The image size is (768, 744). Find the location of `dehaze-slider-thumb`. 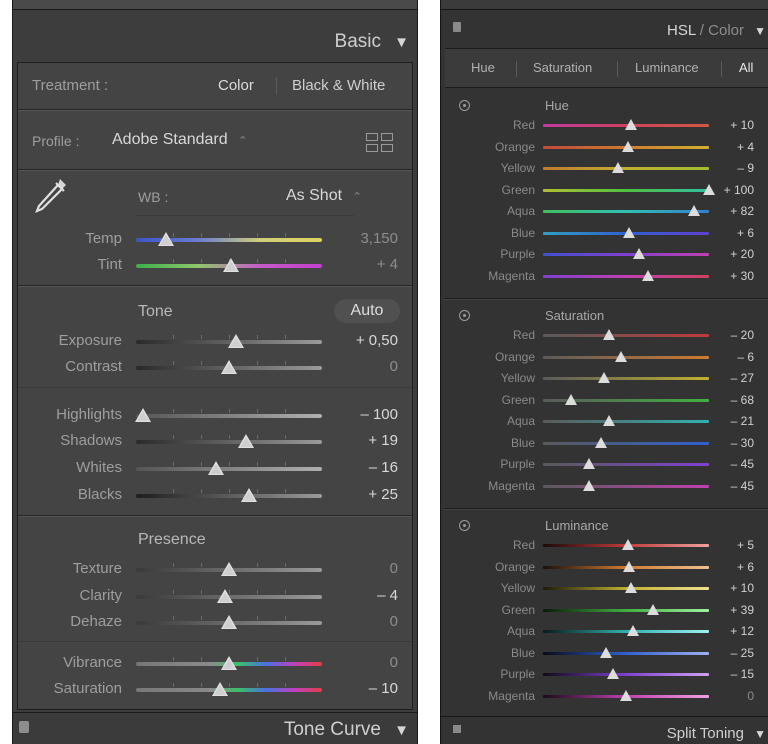

dehaze-slider-thumb is located at coordinates (229, 622).